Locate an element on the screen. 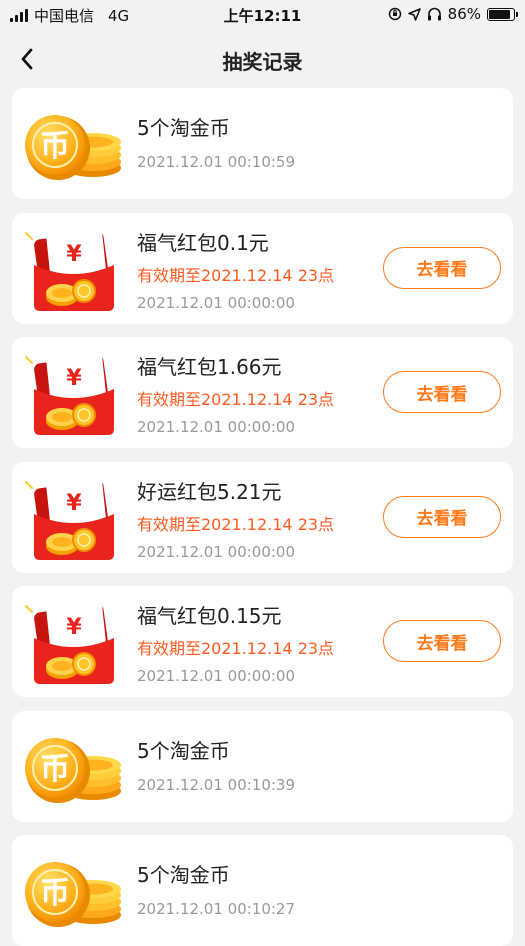 This screenshot has height=946, width=525. battery-icon is located at coordinates (502, 14).